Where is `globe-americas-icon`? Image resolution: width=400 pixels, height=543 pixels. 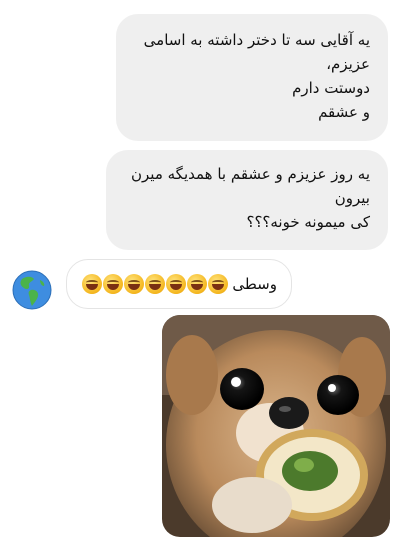
globe-americas-icon is located at coordinates (32, 290).